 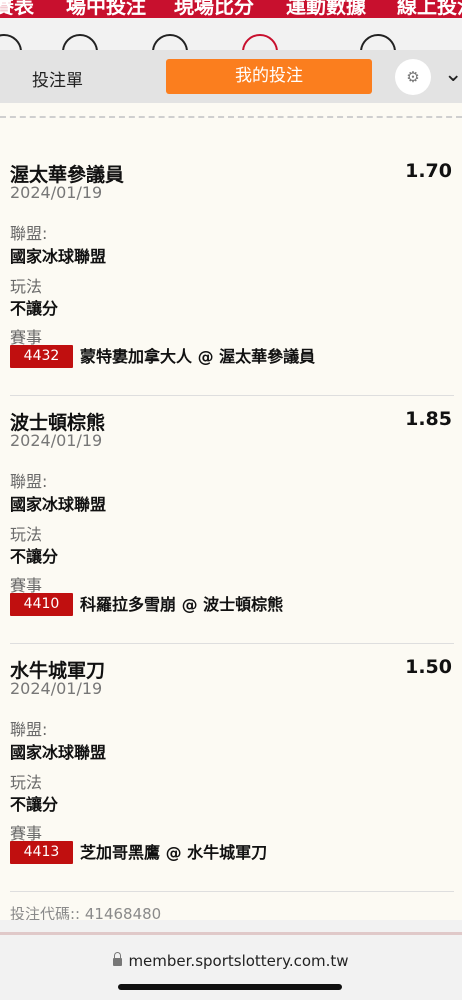 What do you see at coordinates (198, 356) in the screenshot?
I see `match-teams: 蒙特婁加拿大人 @ 渥太華參議員` at bounding box center [198, 356].